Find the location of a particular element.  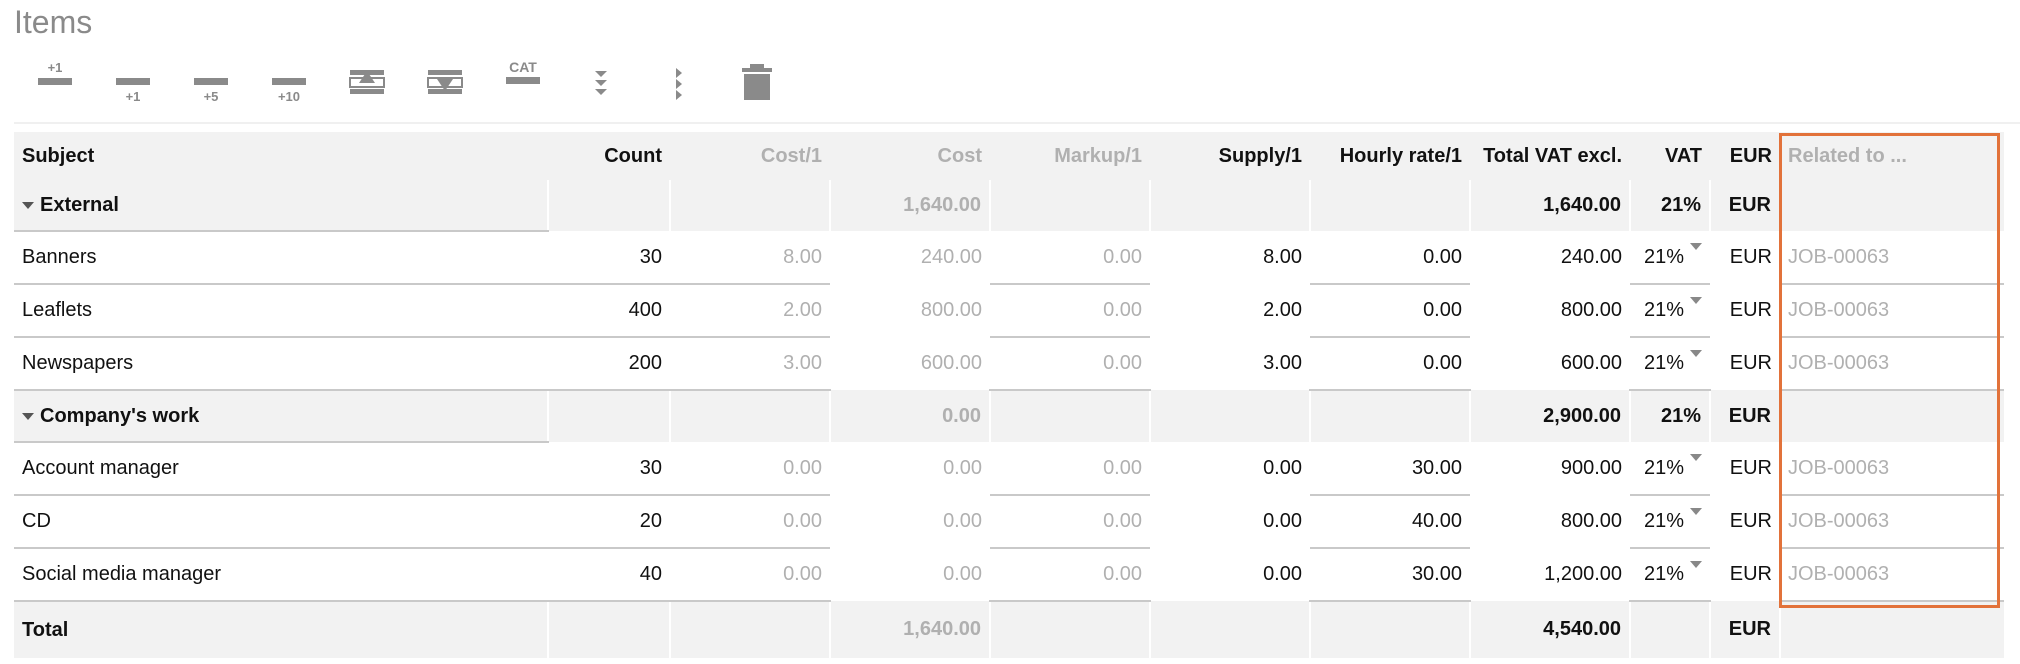

item-supply: 8.00 is located at coordinates (1230, 257).